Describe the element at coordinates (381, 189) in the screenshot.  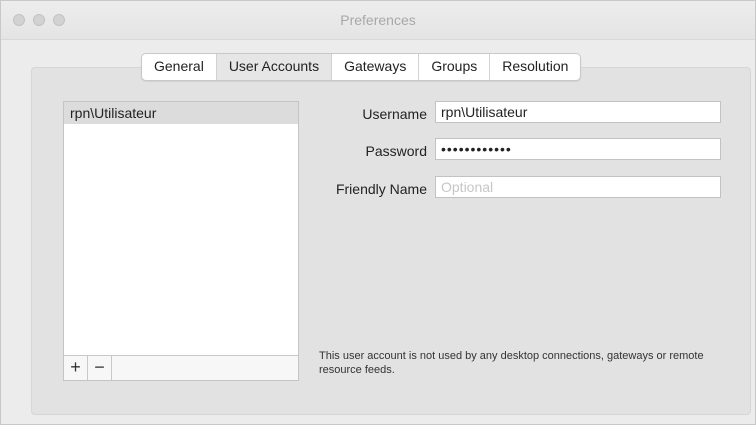
I see `friendly-name-label: Friendly Name` at that location.